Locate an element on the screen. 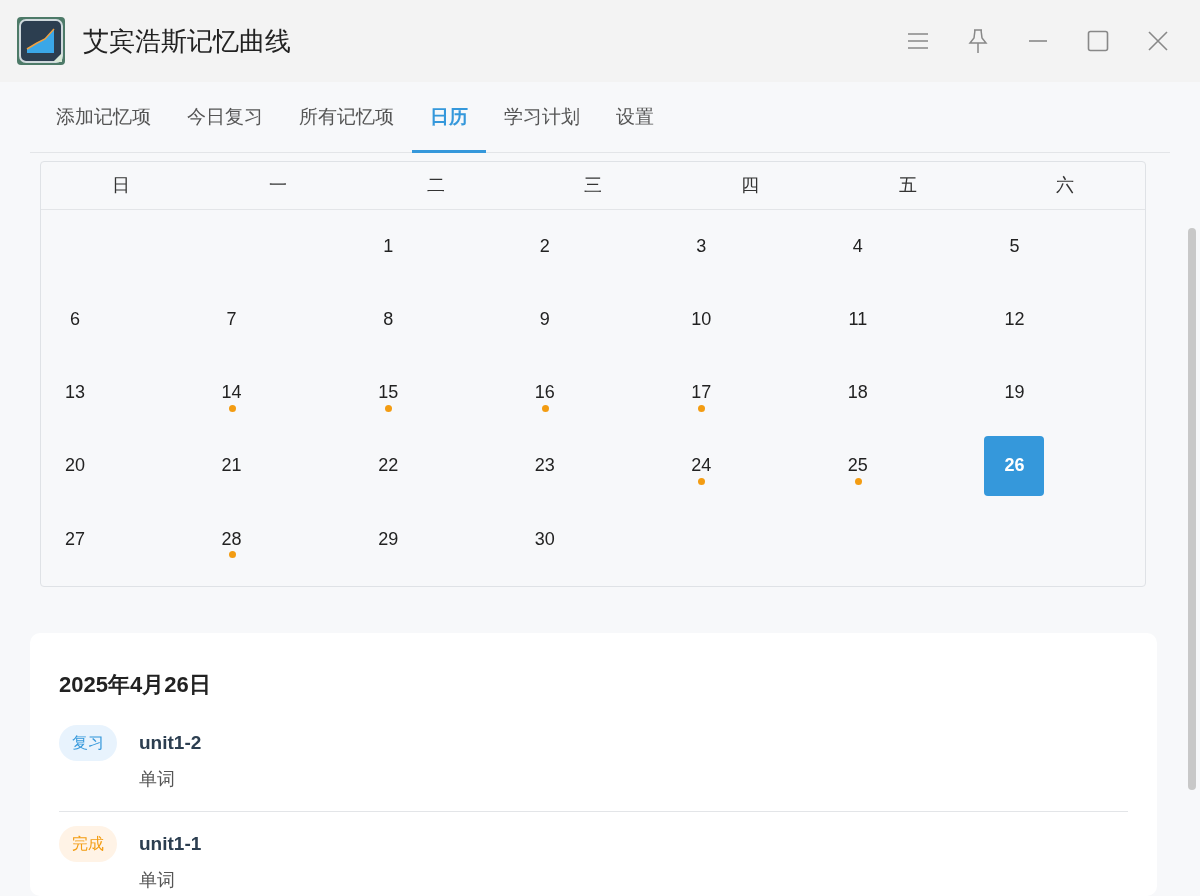 The width and height of the screenshot is (1200, 896). calendar-day: 14 is located at coordinates (231, 392).